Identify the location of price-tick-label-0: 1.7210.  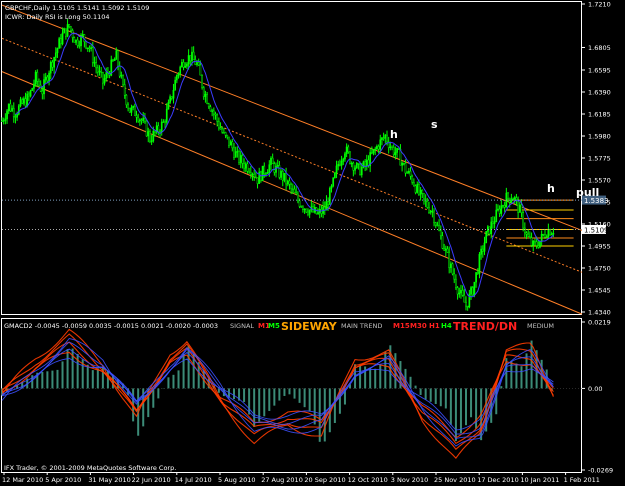
(599, 5).